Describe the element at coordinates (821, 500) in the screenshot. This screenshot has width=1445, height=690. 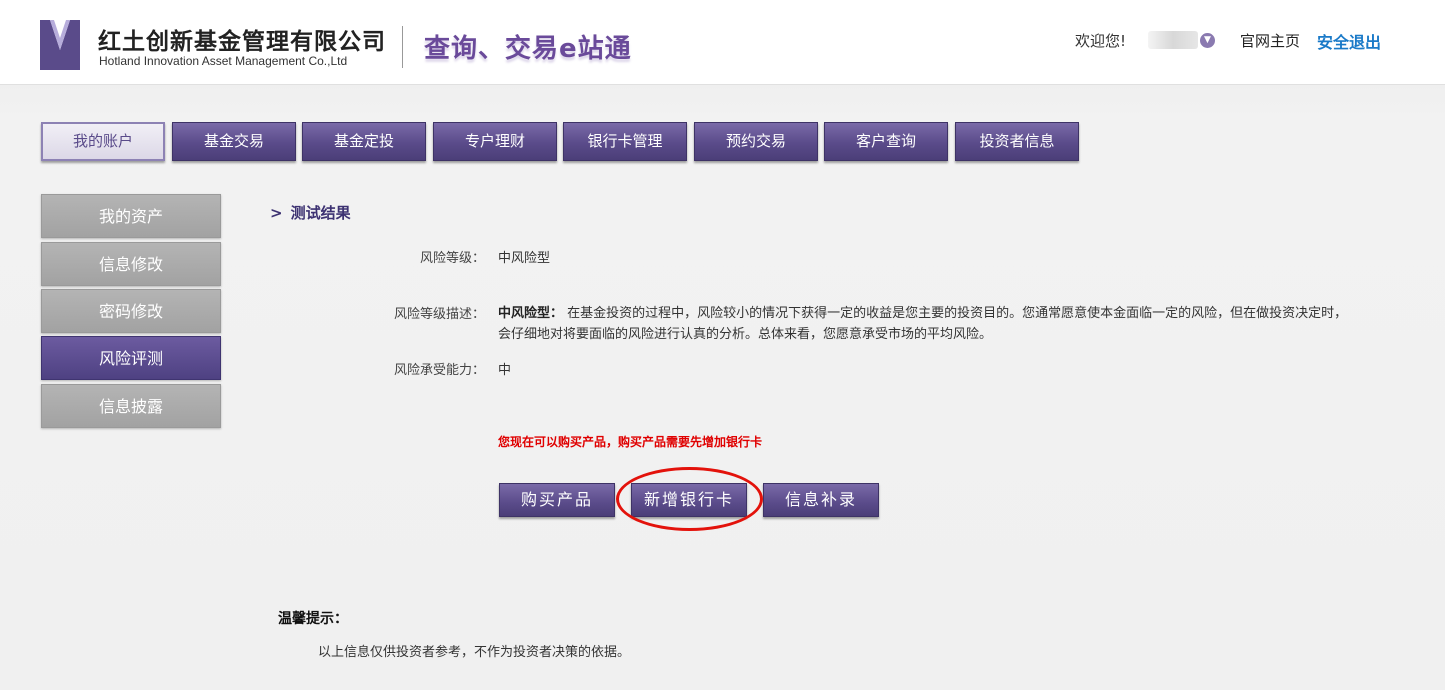
I see `info-supplement-button: 信息补录` at that location.